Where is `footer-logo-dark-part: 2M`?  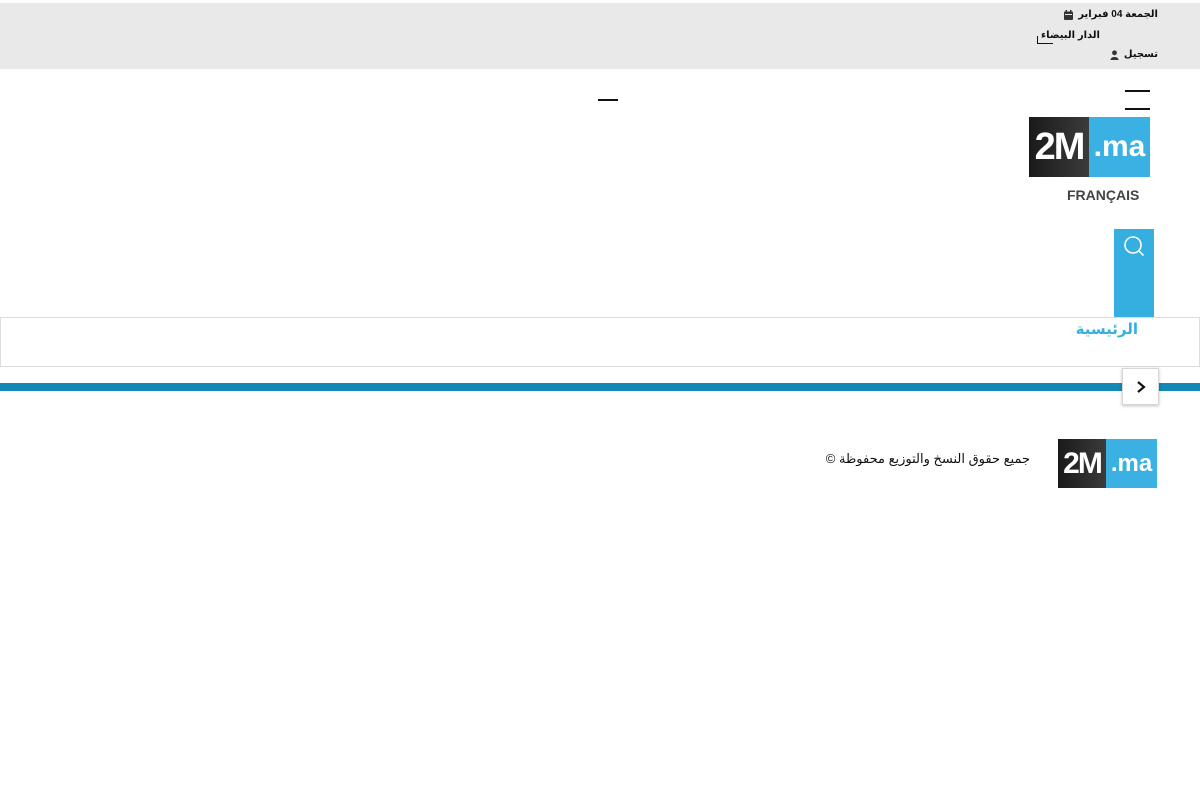 footer-logo-dark-part: 2M is located at coordinates (1082, 463).